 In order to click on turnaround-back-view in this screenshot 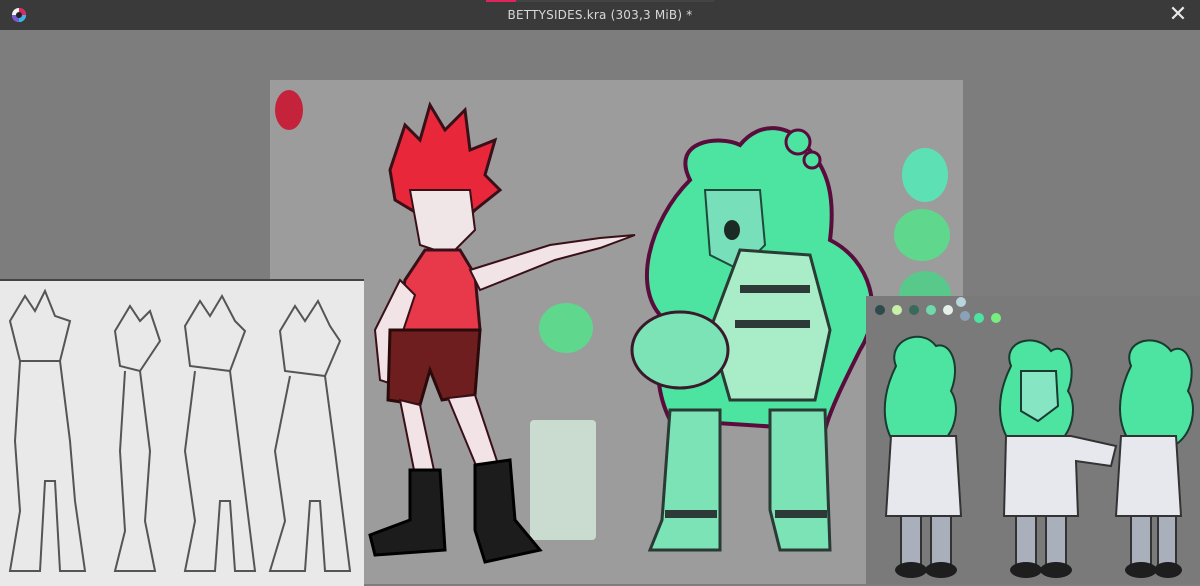, I will do `click(923, 456)`.